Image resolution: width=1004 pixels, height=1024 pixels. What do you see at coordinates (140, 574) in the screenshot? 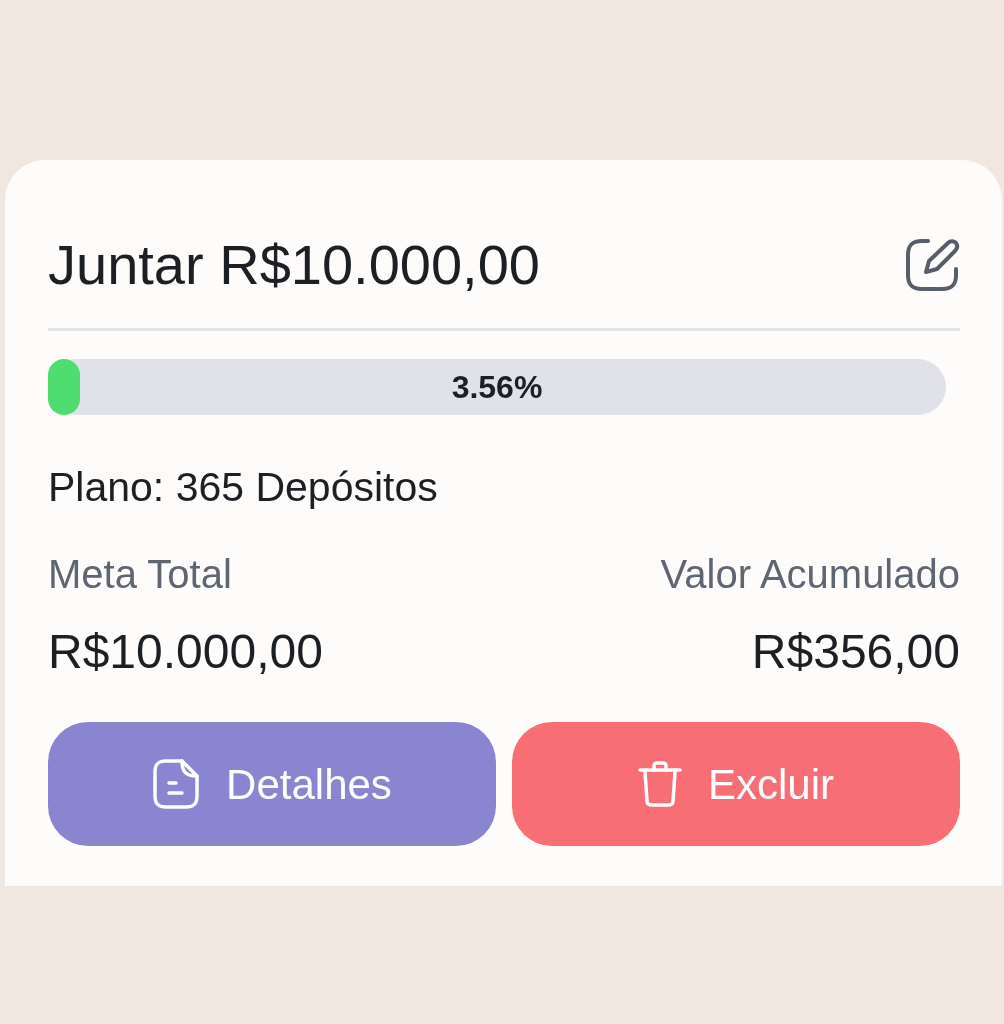
I see `stat-label: Meta Total` at bounding box center [140, 574].